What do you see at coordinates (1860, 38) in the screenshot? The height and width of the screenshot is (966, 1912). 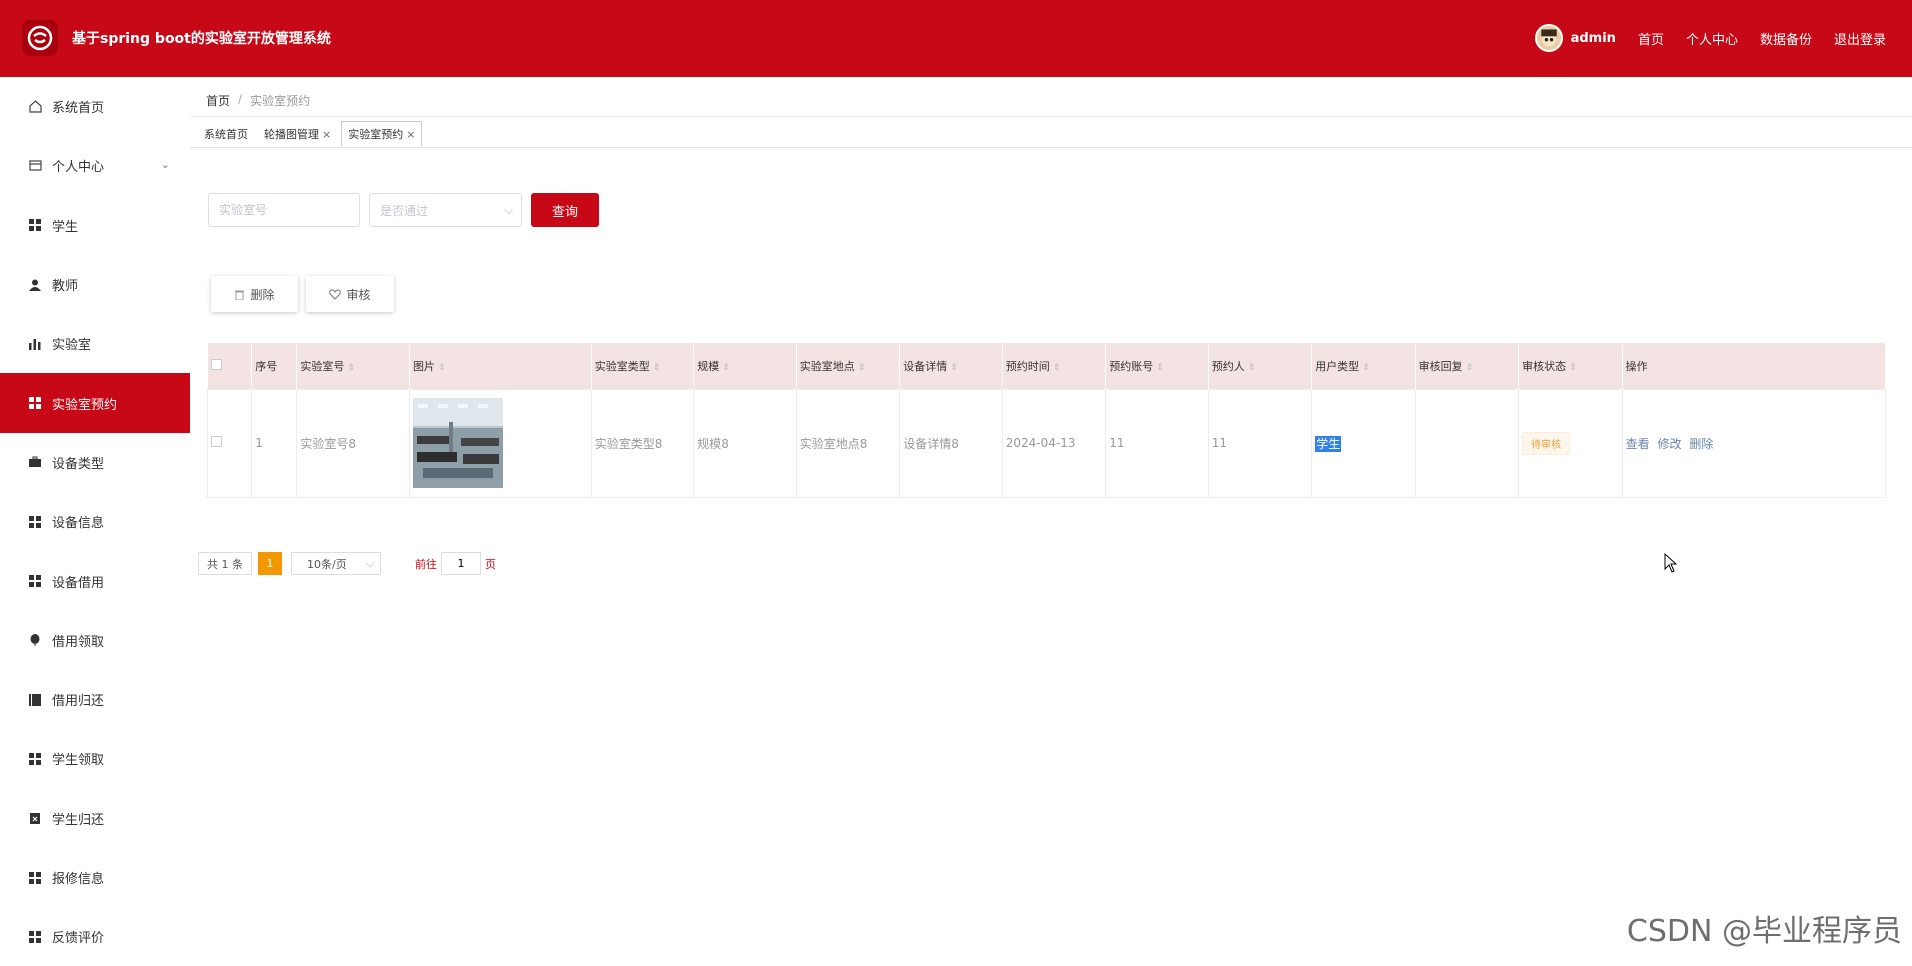 I see `header-link-logout: 退出登录` at bounding box center [1860, 38].